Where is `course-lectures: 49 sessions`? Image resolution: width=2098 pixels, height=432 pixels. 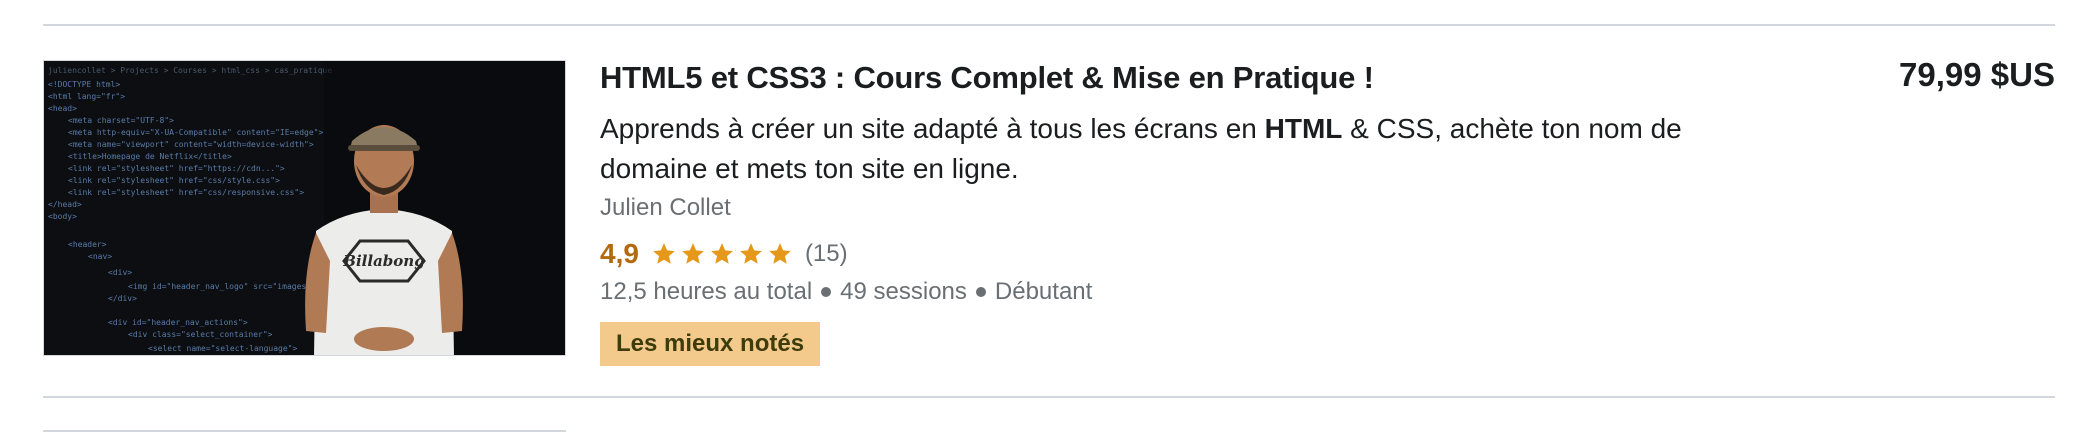 course-lectures: 49 sessions is located at coordinates (903, 291).